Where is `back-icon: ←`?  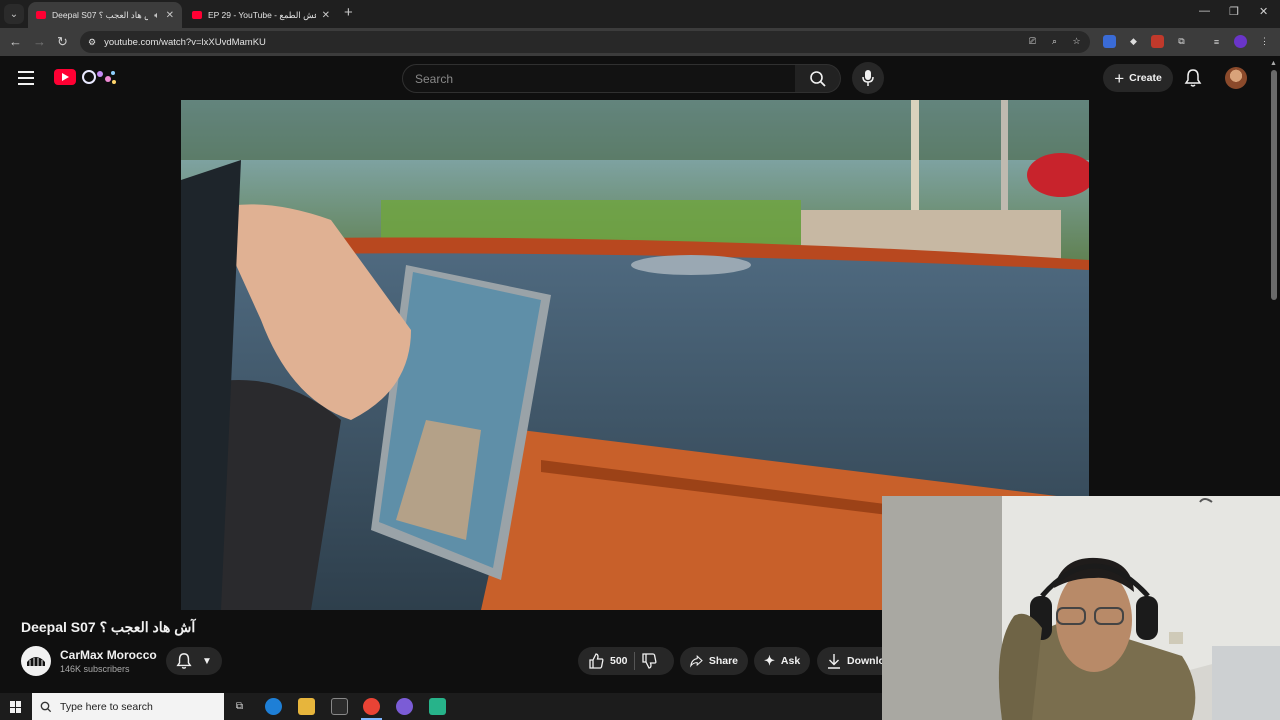
back-icon: ← is located at coordinates (15, 41).